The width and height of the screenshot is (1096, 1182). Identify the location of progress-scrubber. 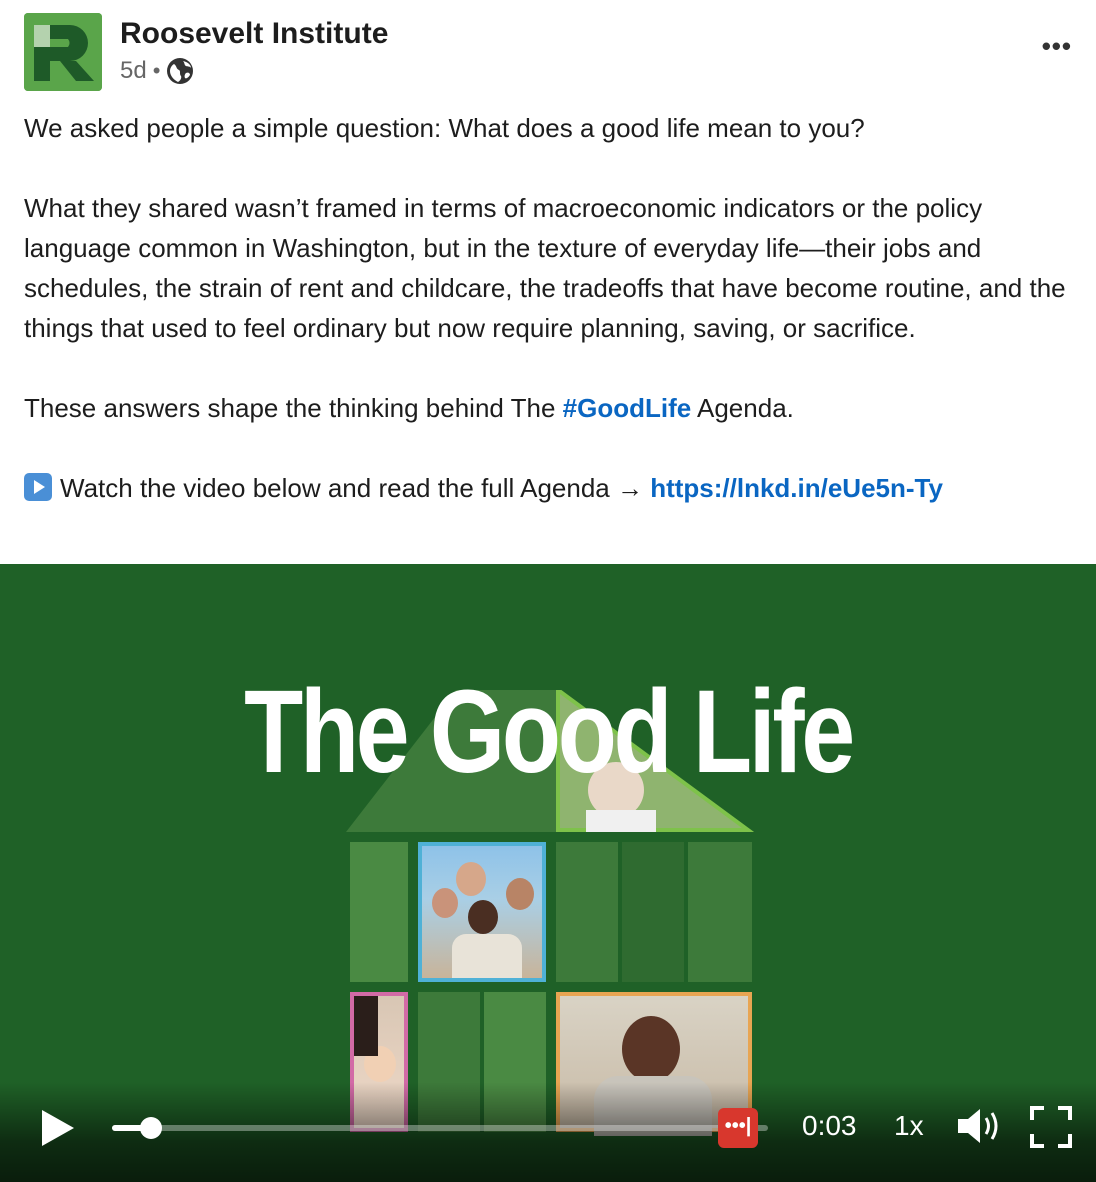
(151, 1128).